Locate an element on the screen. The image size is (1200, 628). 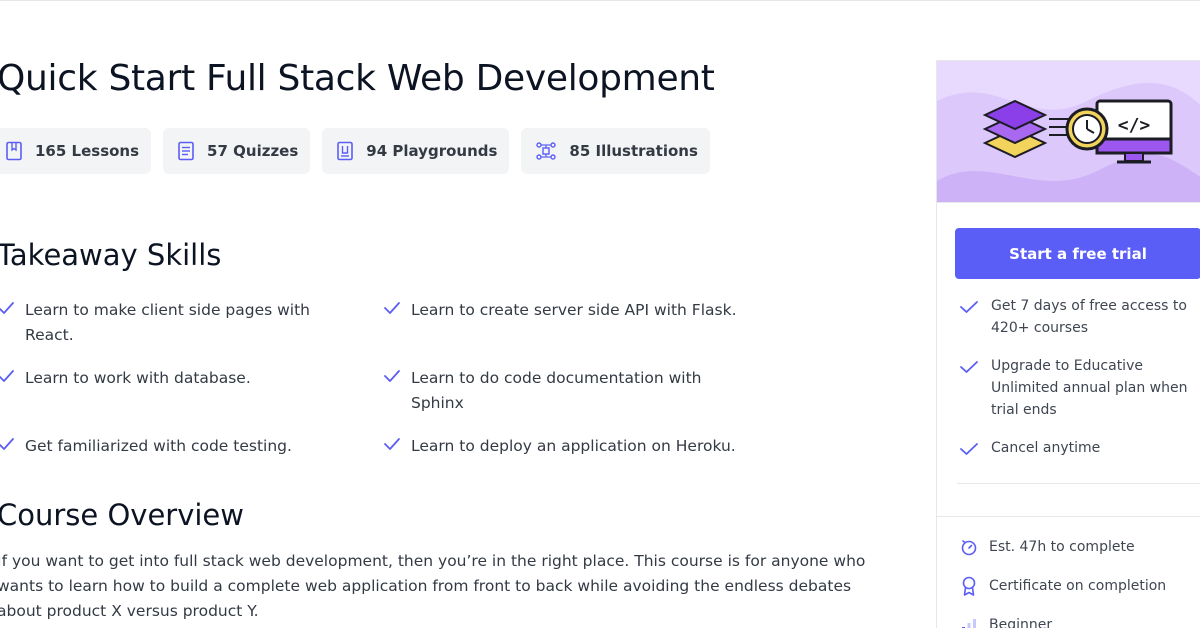
stat-illustrations-label: 85 Illustrations is located at coordinates (633, 151).